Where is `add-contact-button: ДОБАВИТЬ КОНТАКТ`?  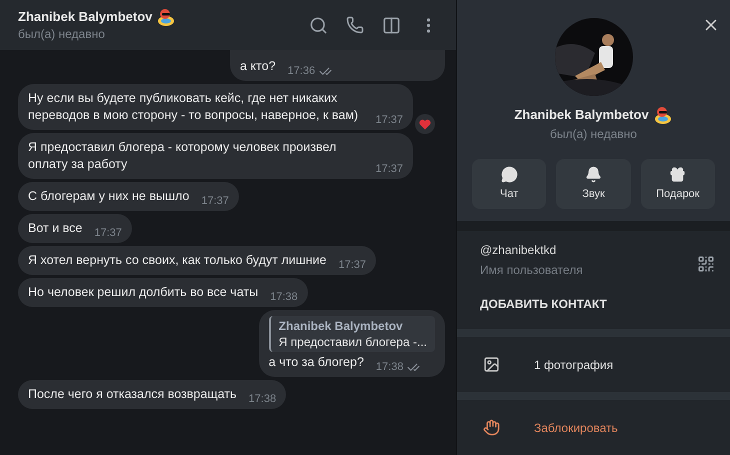
add-contact-button: ДОБАВИТЬ КОНТАКТ is located at coordinates (593, 304).